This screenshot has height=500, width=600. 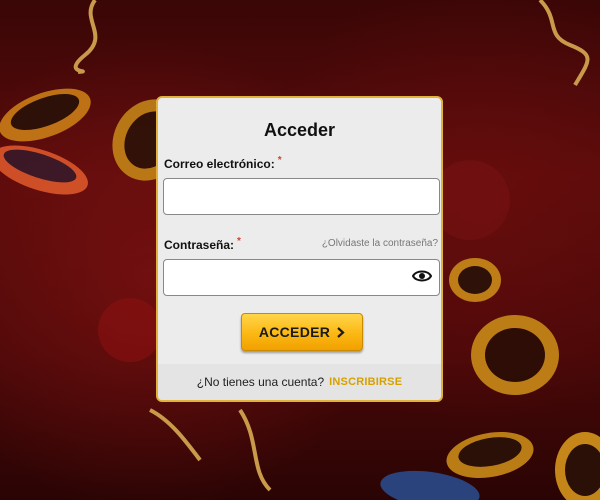 What do you see at coordinates (341, 332) in the screenshot?
I see `chevron-right-icon` at bounding box center [341, 332].